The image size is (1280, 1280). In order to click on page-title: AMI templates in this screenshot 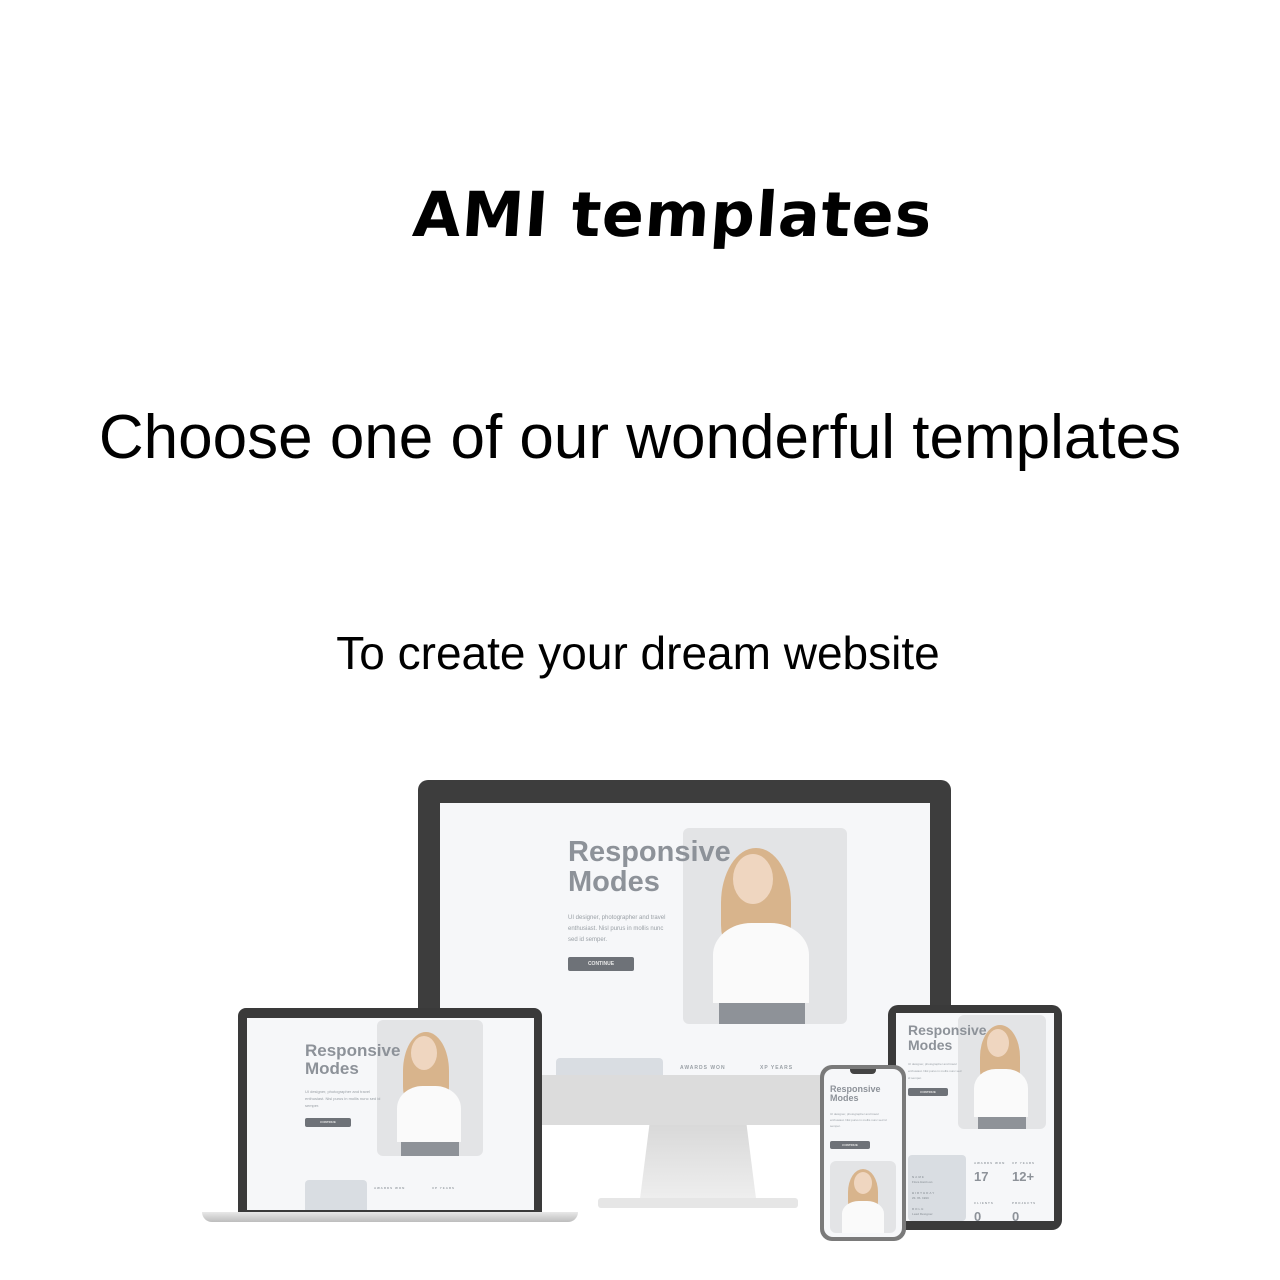, I will do `click(673, 214)`.